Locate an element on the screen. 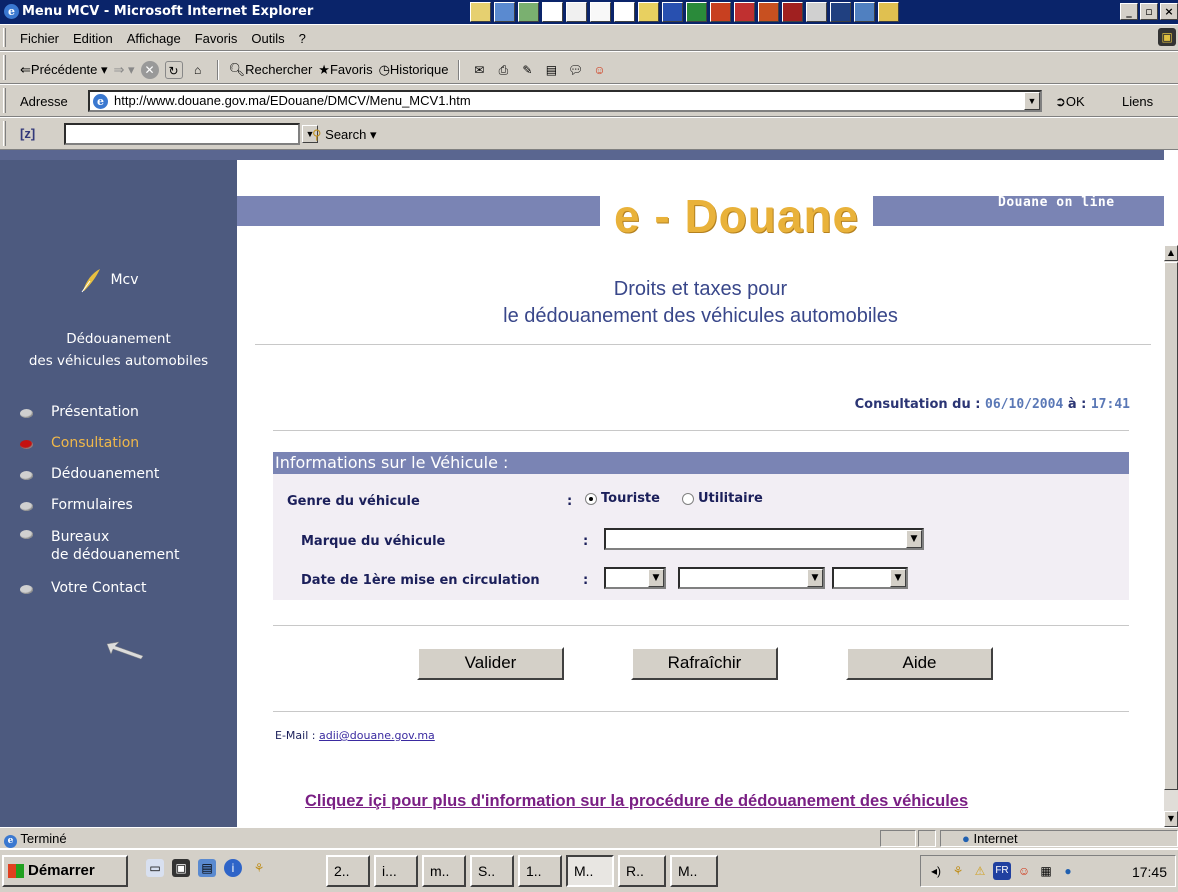 This screenshot has height=892, width=1178. consultation-date: 06/10/2004 is located at coordinates (1024, 404).